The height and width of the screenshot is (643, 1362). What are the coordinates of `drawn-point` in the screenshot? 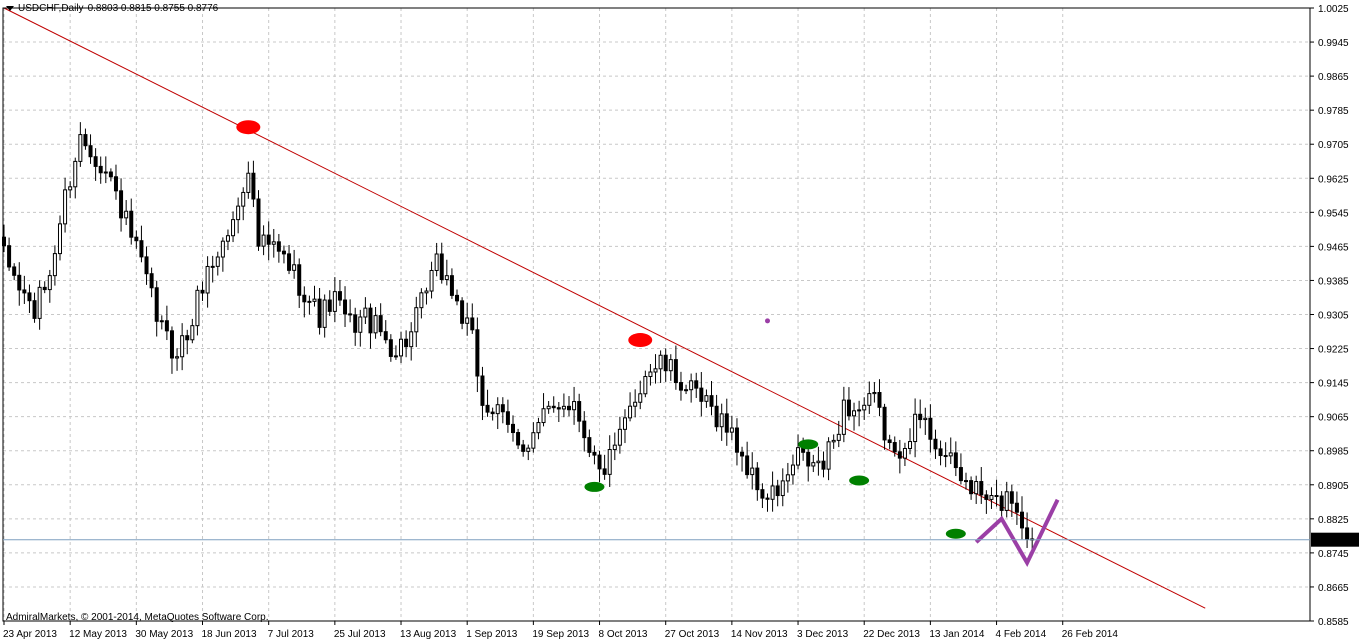 It's located at (767, 321).